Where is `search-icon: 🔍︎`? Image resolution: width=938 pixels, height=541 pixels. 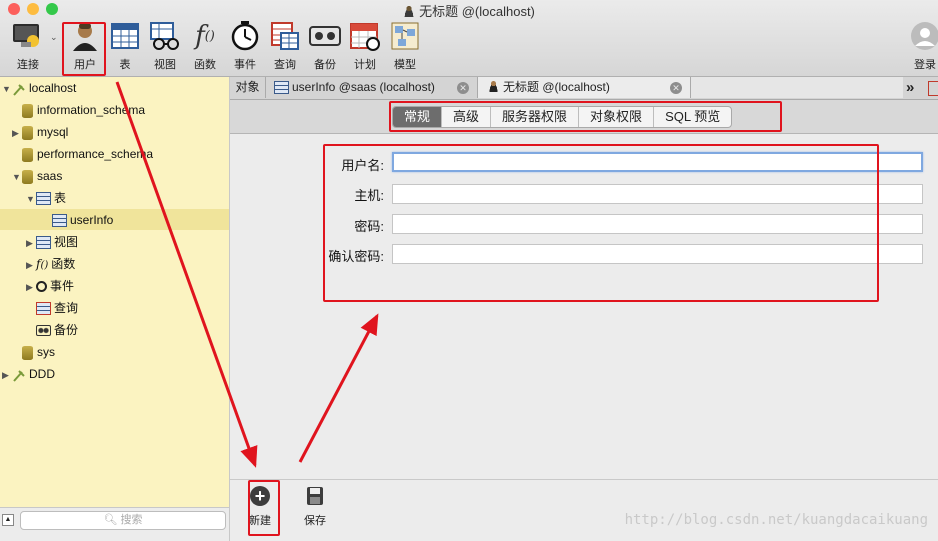 search-icon: 🔍︎ is located at coordinates (110, 520).